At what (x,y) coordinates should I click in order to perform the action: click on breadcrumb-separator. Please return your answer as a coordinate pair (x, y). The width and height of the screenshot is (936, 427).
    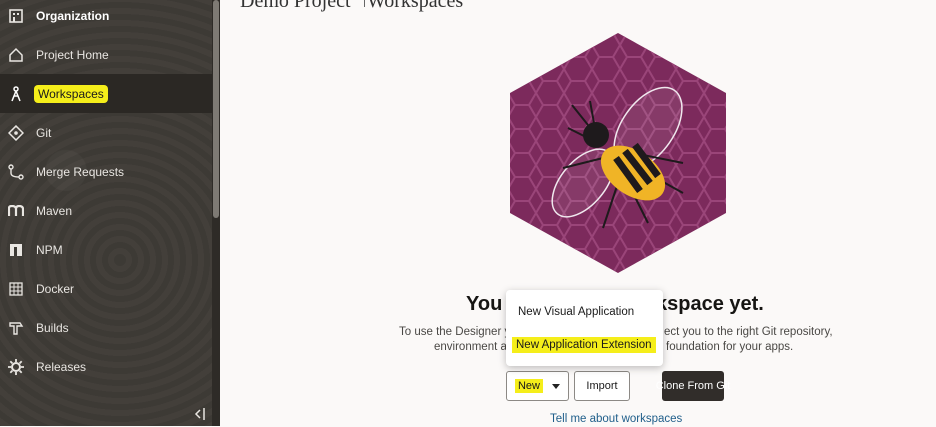
    Looking at the image, I should click on (364, 3).